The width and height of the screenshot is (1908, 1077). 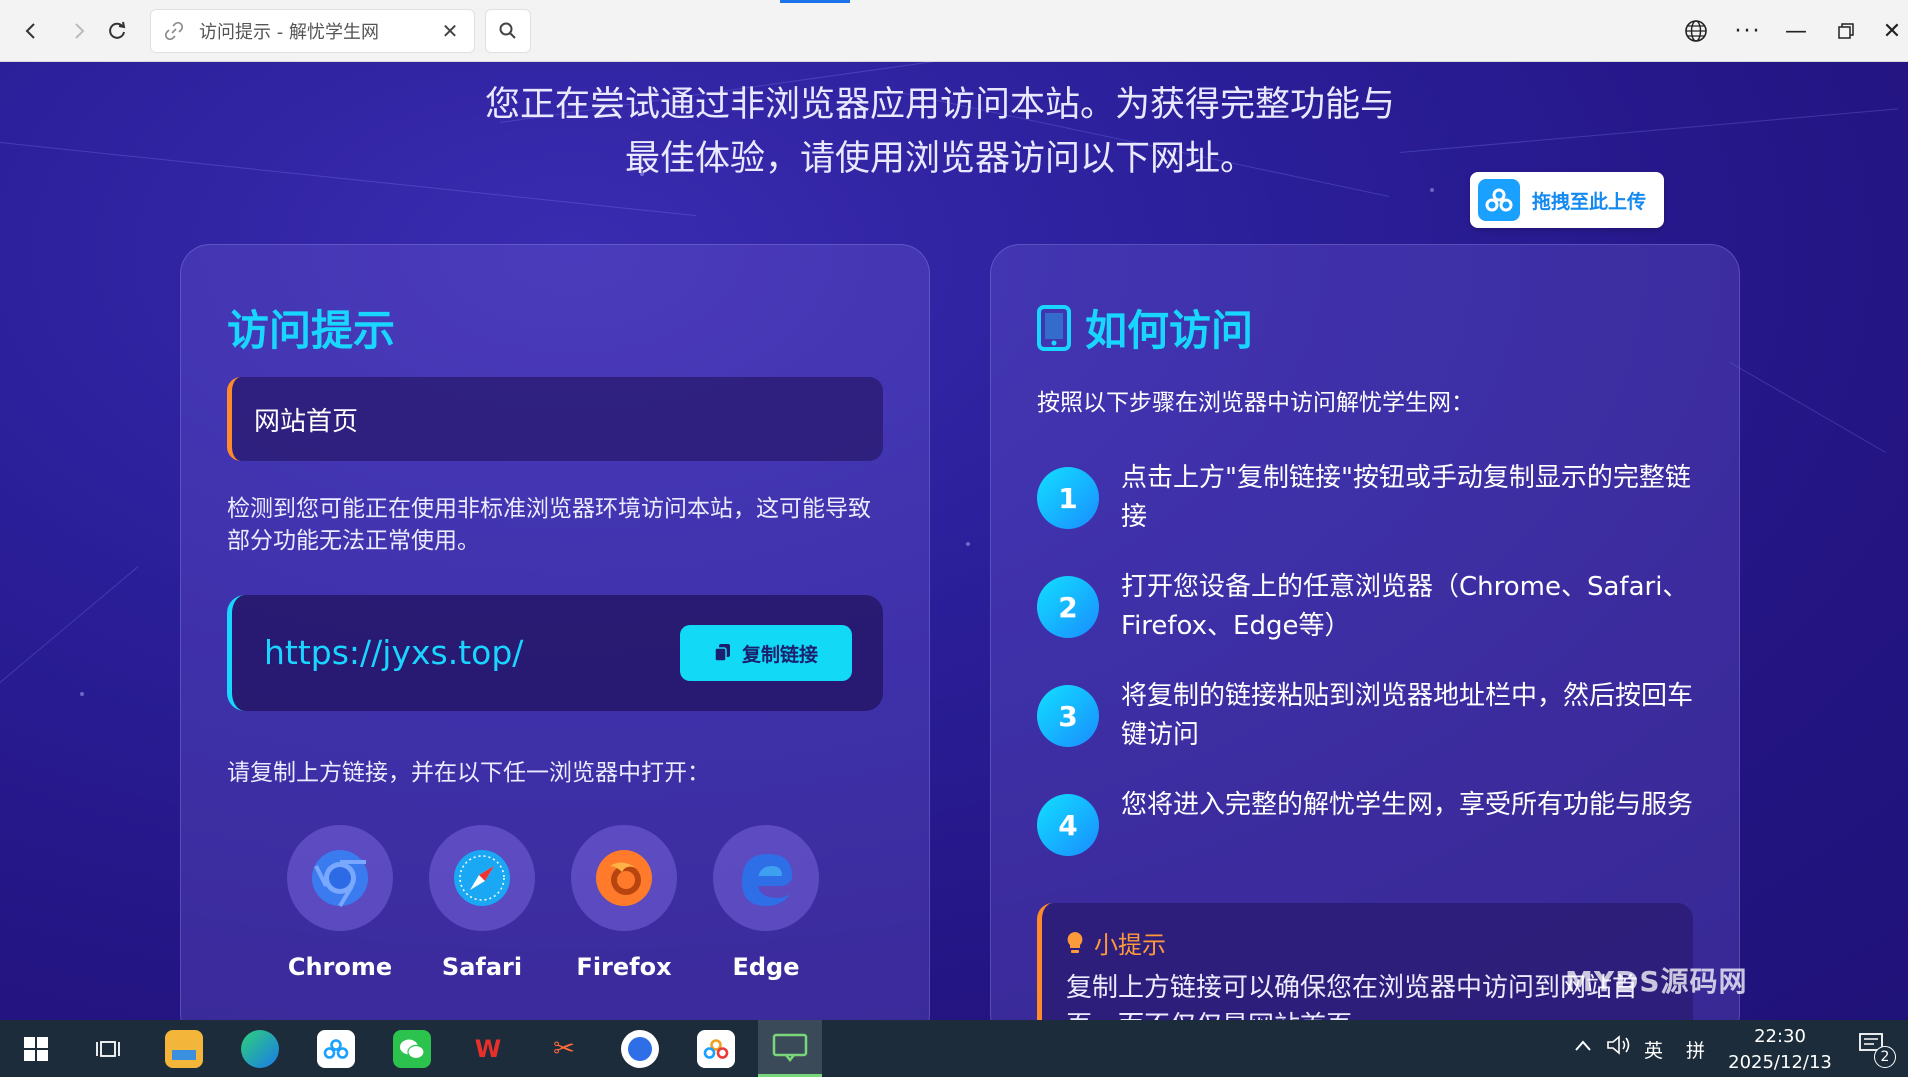 I want to click on ime-mode: 拼, so click(x=1695, y=1049).